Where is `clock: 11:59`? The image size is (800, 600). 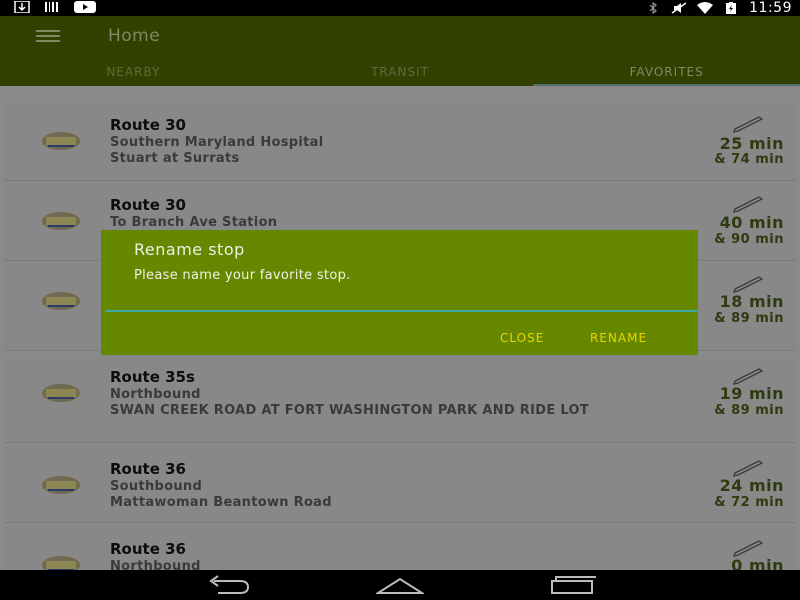
clock: 11:59 is located at coordinates (770, 8).